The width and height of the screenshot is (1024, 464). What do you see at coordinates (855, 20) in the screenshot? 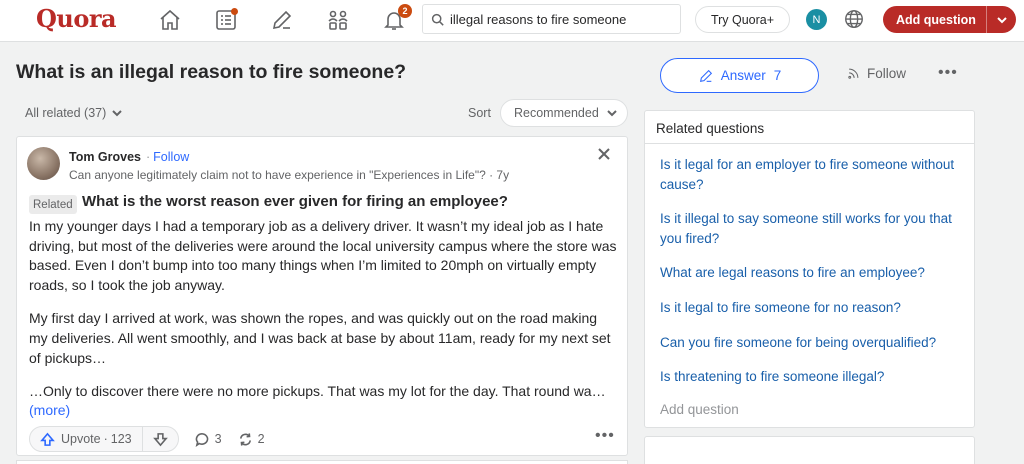
I see `globe-icon` at bounding box center [855, 20].